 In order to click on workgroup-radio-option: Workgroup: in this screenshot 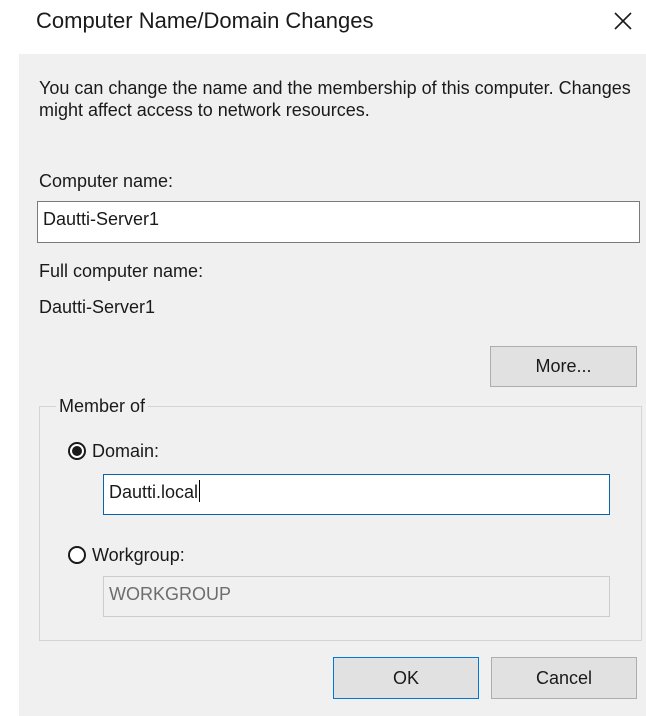, I will do `click(126, 555)`.